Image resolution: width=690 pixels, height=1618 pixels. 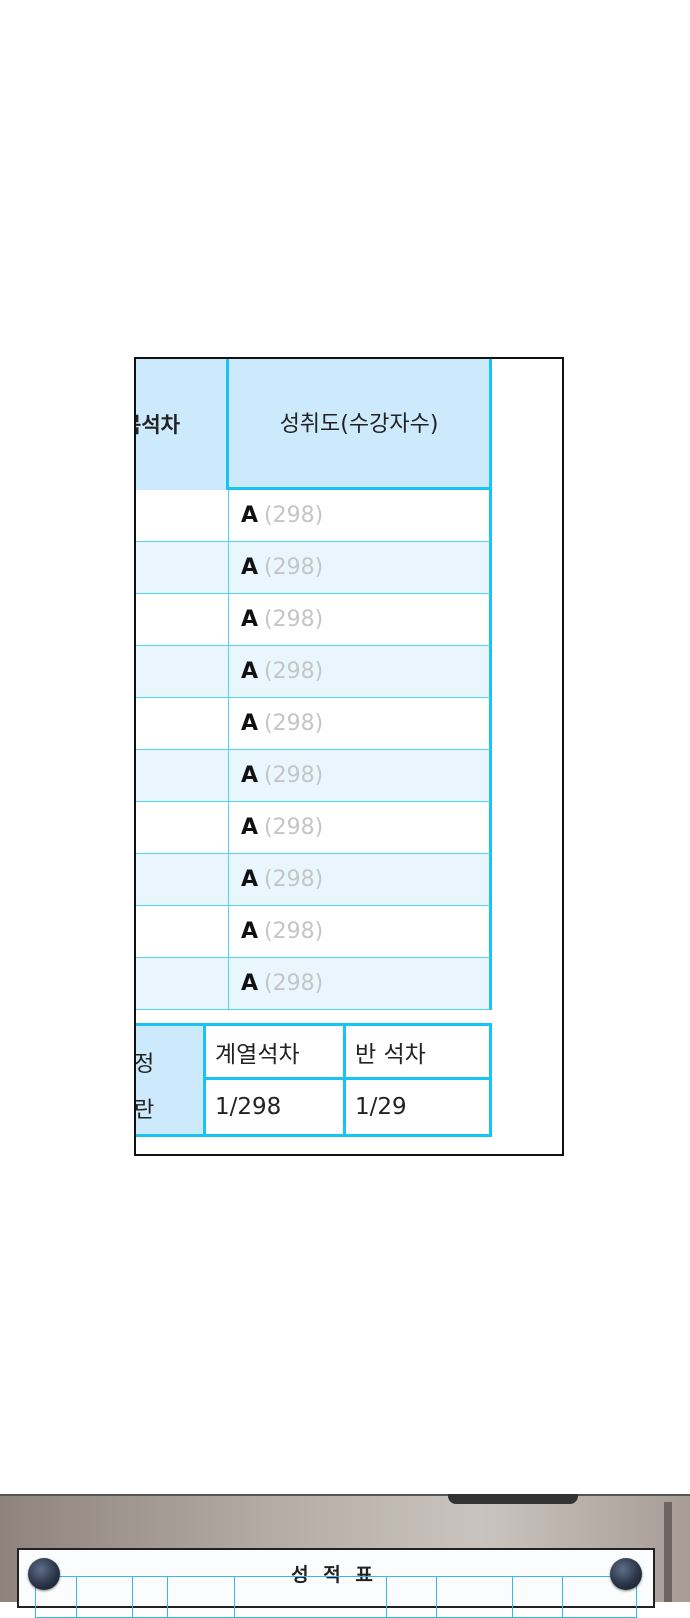 What do you see at coordinates (336, 1597) in the screenshot?
I see `sheet-grid` at bounding box center [336, 1597].